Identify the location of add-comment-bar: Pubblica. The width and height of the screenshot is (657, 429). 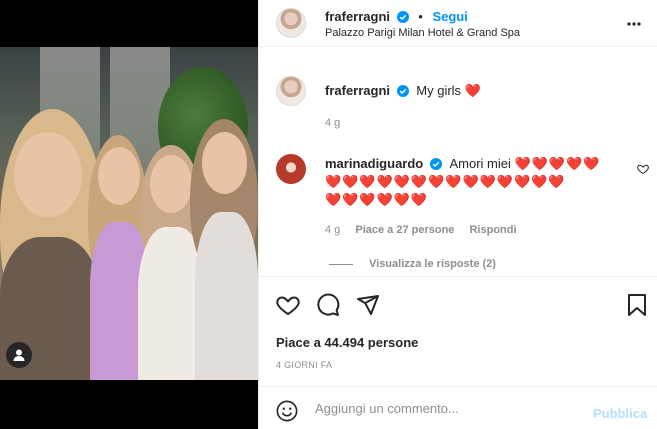
(458, 407).